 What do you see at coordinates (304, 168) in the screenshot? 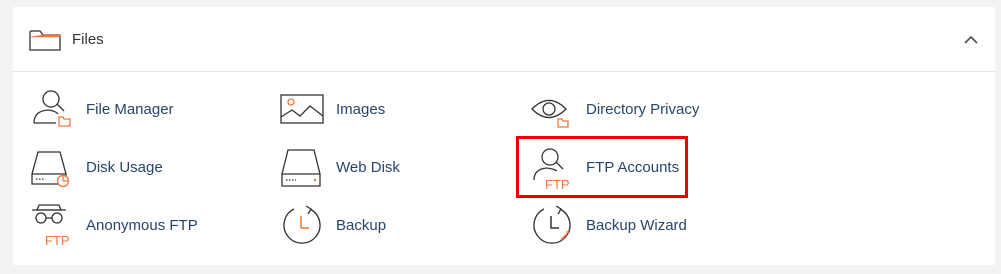
I see `web-disk-icon` at bounding box center [304, 168].